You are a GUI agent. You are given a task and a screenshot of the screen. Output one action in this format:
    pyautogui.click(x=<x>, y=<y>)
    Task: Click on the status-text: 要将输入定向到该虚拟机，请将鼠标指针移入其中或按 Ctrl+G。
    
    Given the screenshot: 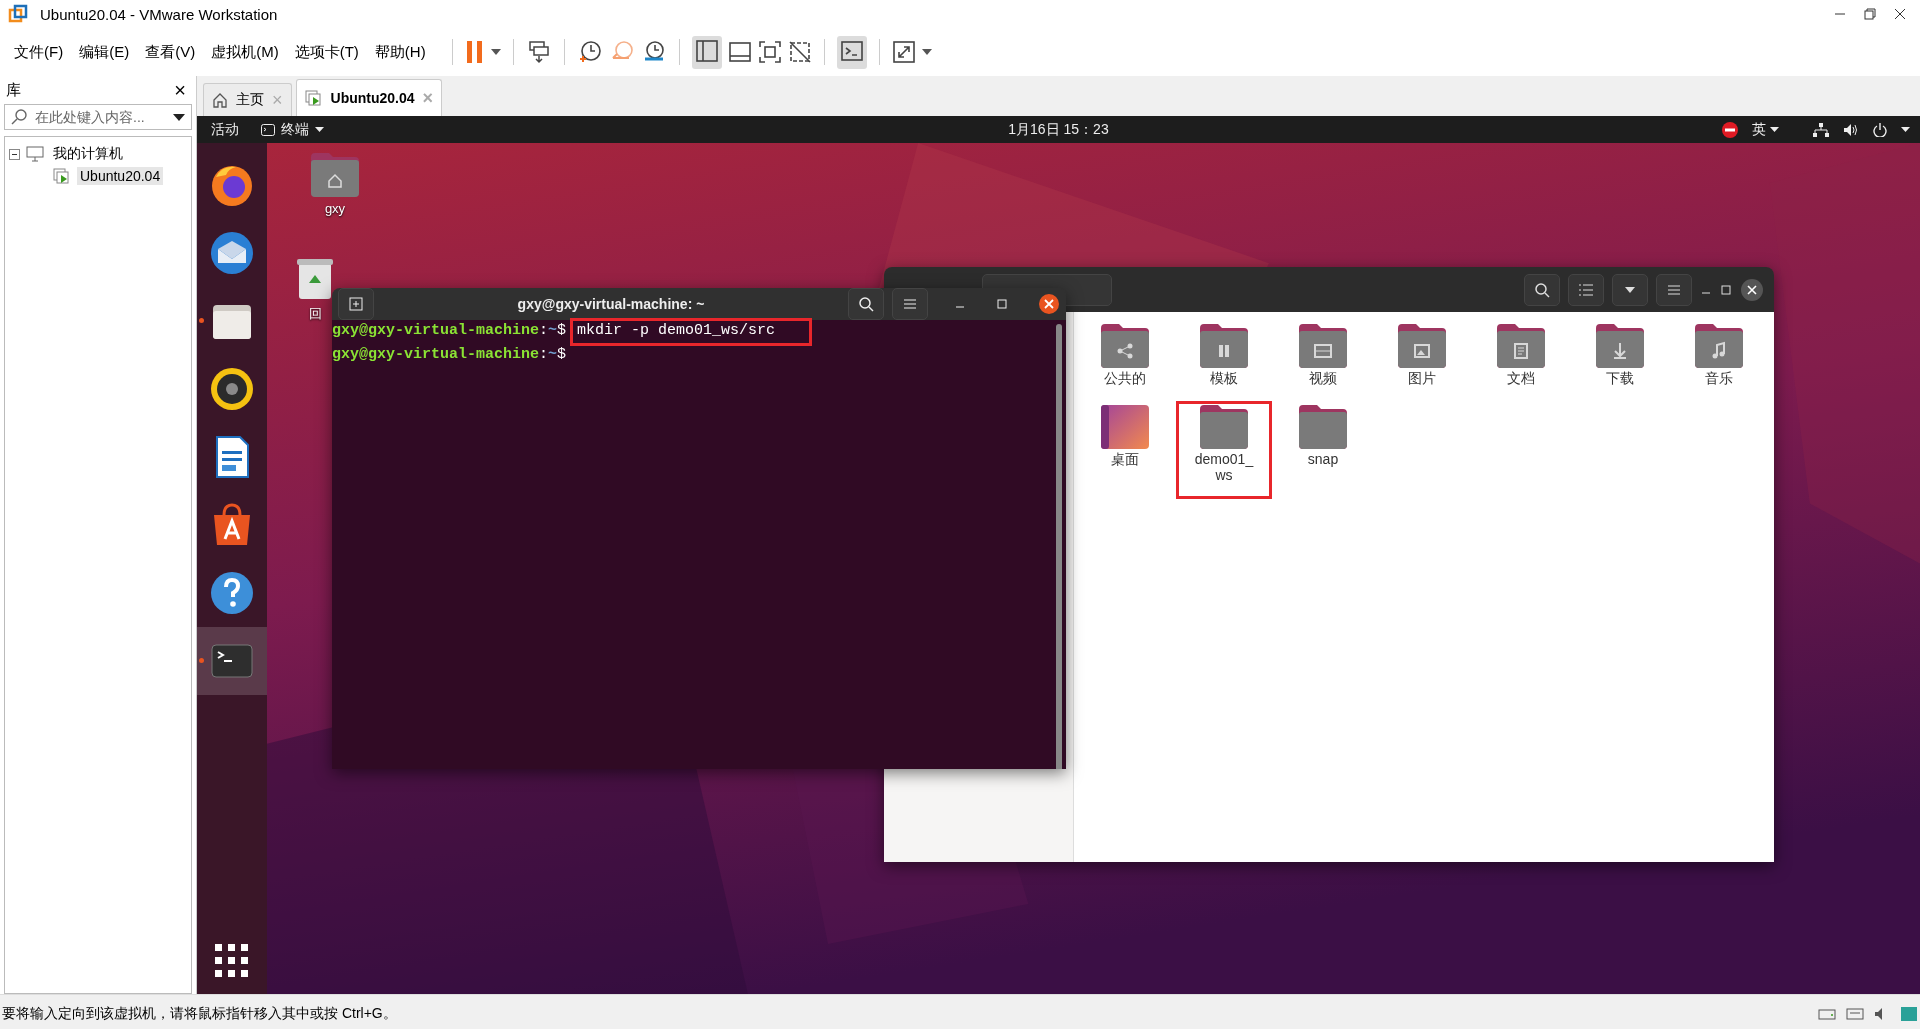 What is the action you would take?
    pyautogui.click(x=199, y=1013)
    